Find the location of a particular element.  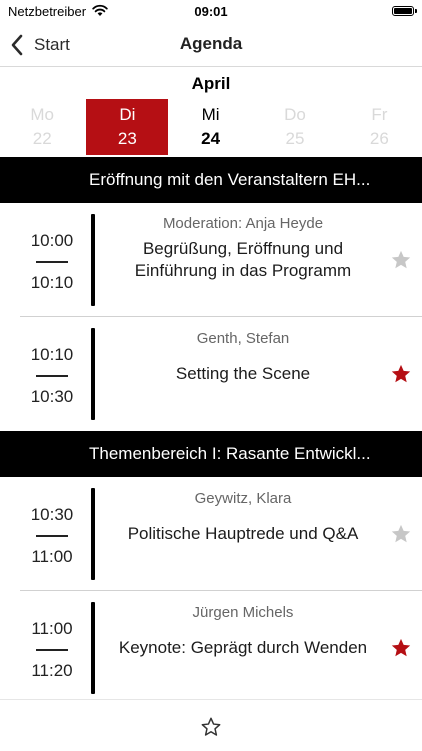

day-selector: Mo 22 Di 23 Mi 24 Do 25 Fr 26 is located at coordinates (211, 127).